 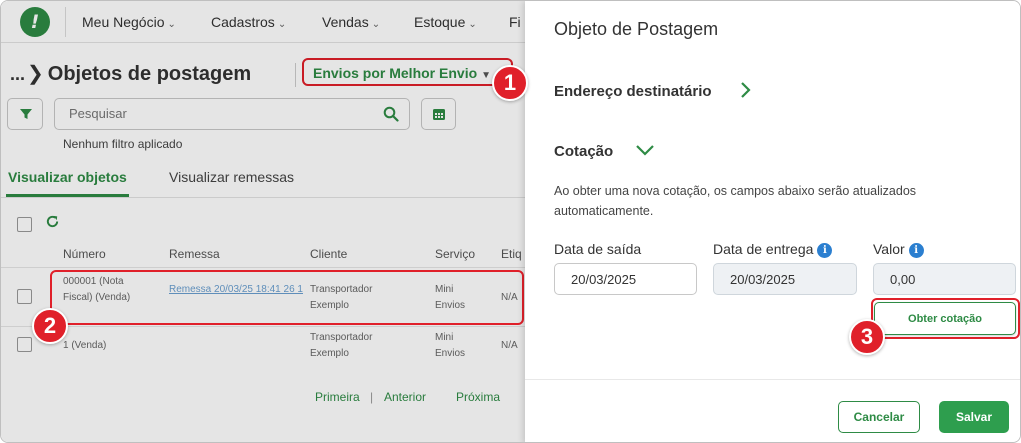 What do you see at coordinates (945, 318) in the screenshot?
I see `obter-cotacao-button: Obter cotação` at bounding box center [945, 318].